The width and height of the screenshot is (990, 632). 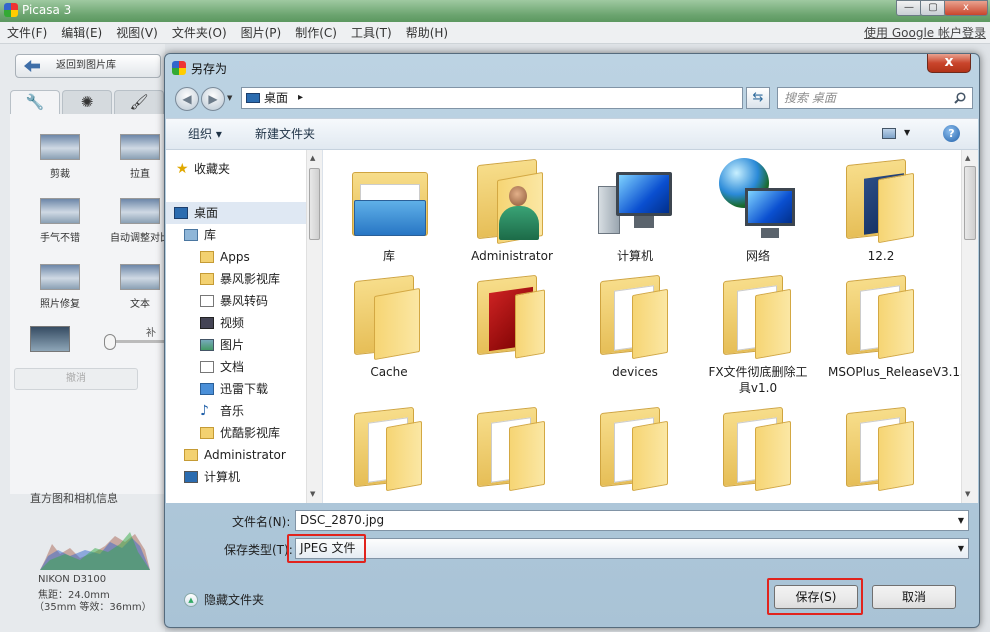 What do you see at coordinates (88, 66) in the screenshot?
I see `back-to-library-button: 返回到图片库` at bounding box center [88, 66].